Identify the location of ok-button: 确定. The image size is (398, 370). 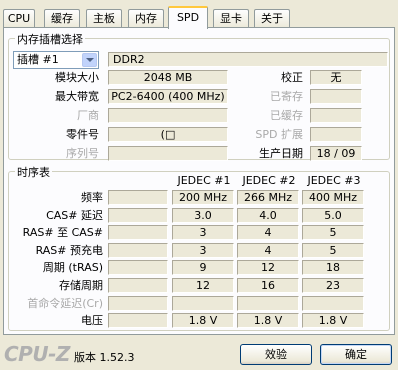
(356, 354).